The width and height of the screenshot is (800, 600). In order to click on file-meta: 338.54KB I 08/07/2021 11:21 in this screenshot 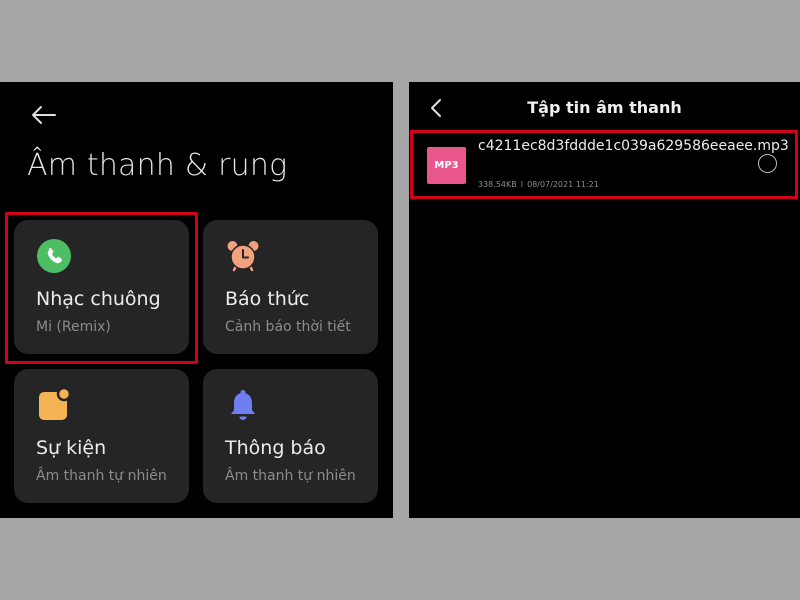, I will do `click(538, 184)`.